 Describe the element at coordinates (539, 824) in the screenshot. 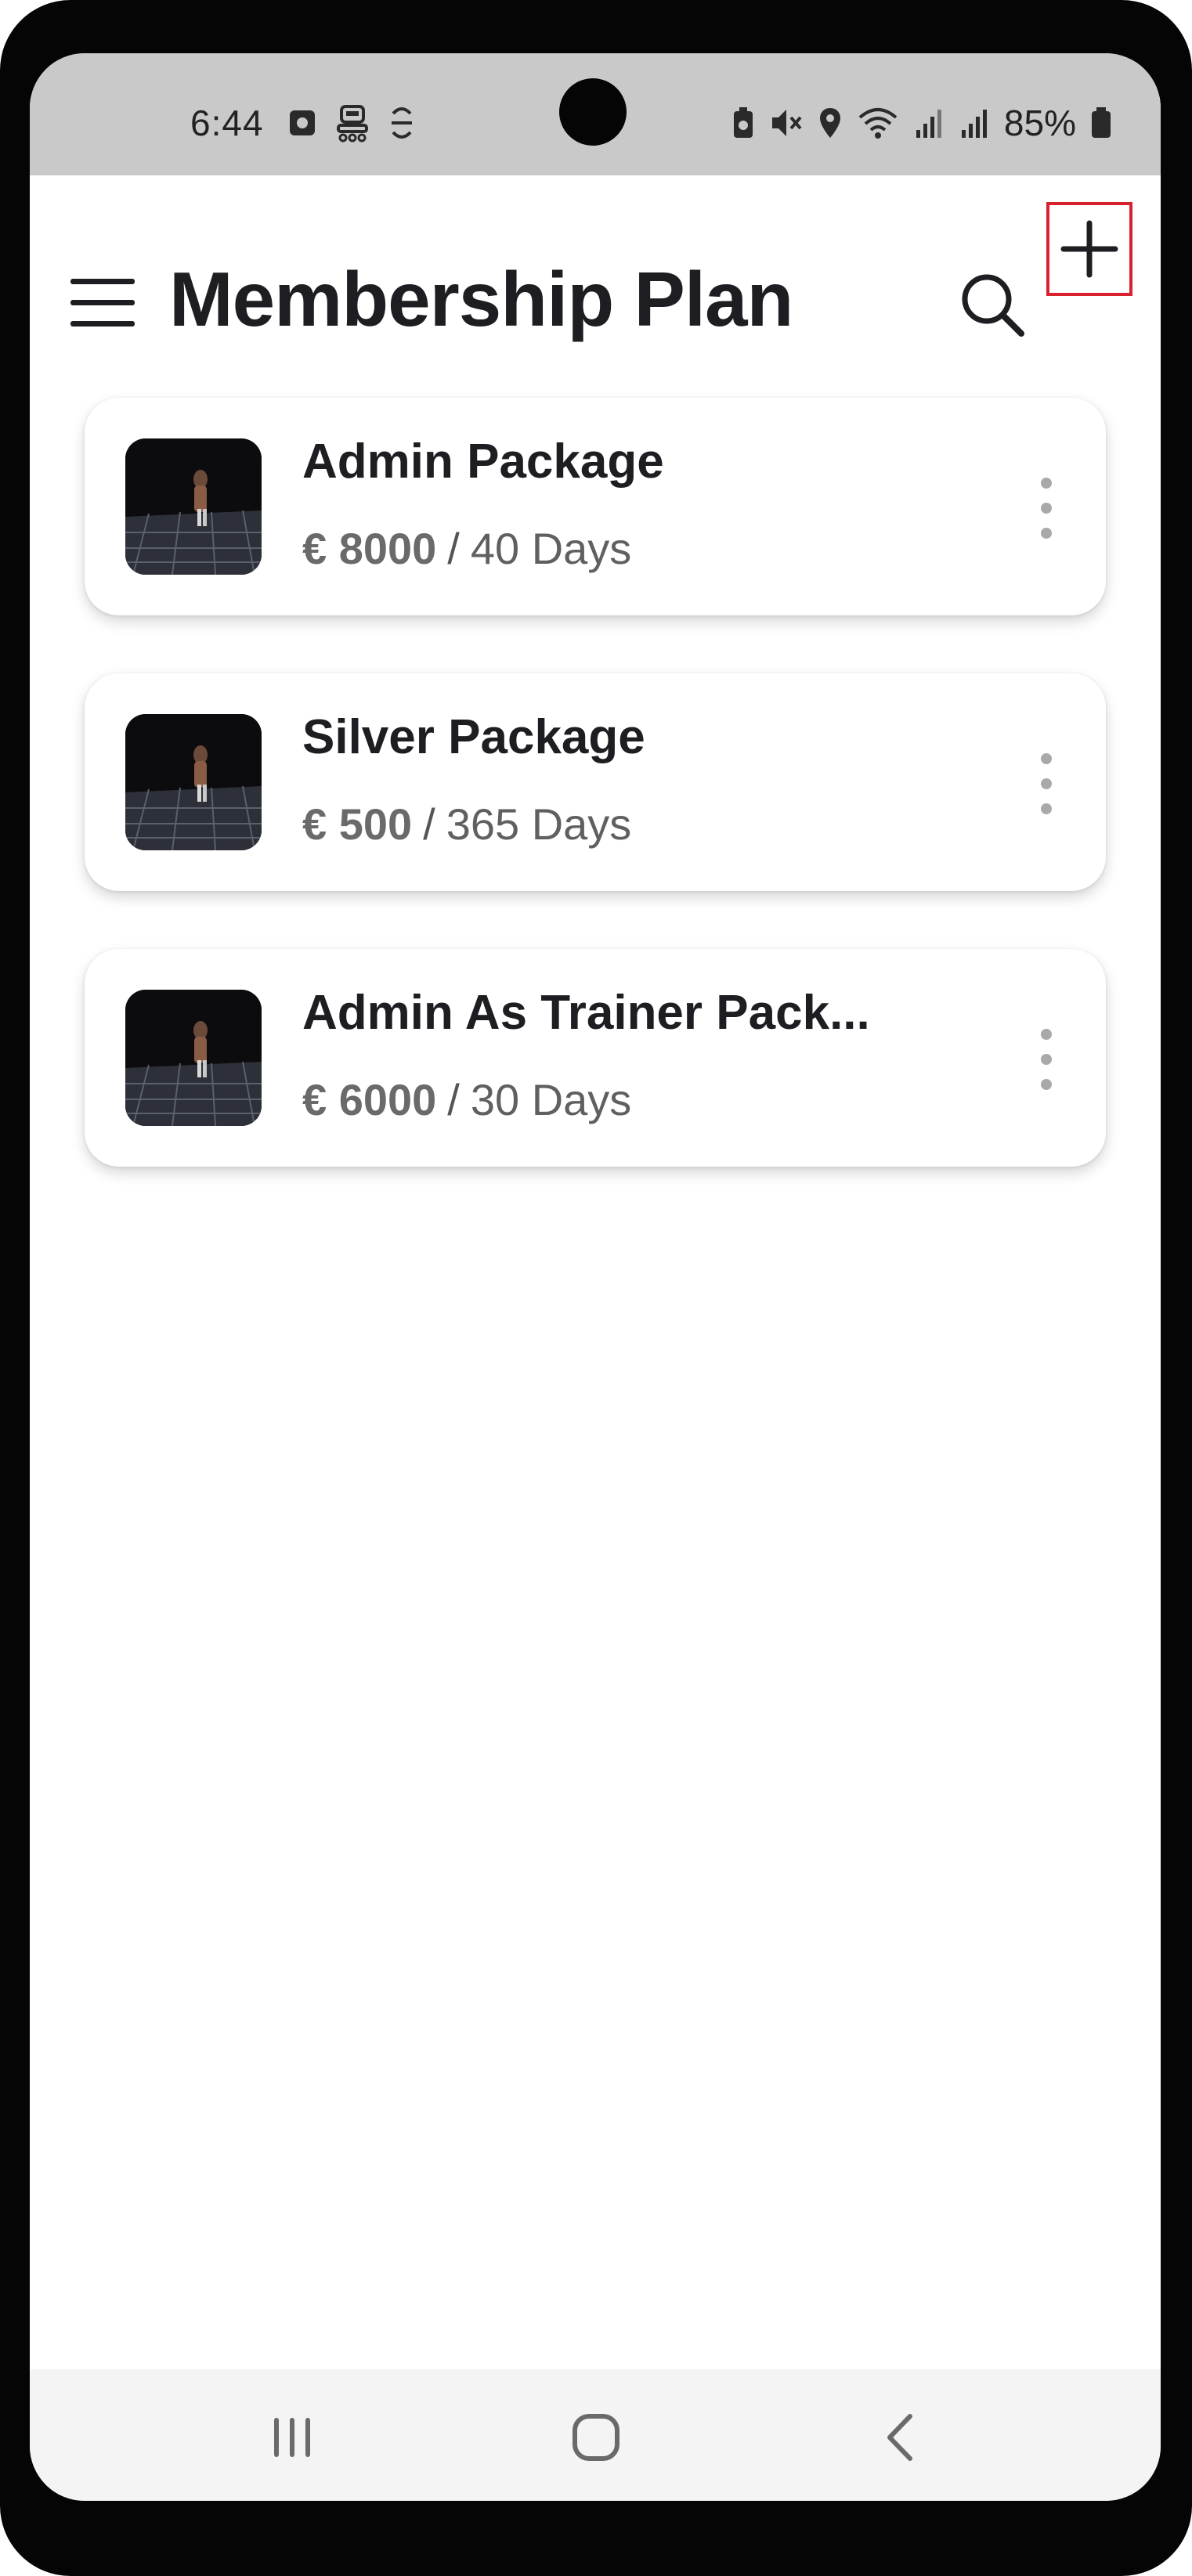

I see `plan-duration: 365 Days` at that location.